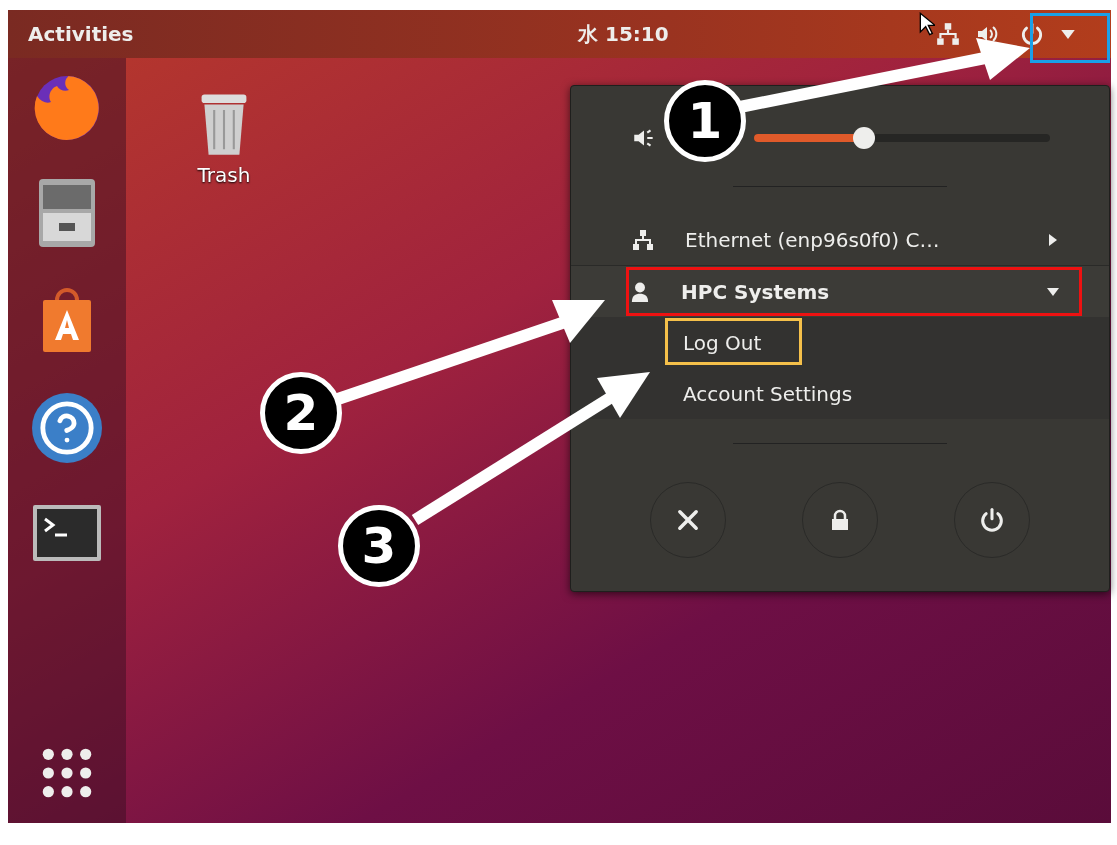 Image resolution: width=1117 pixels, height=845 pixels. What do you see at coordinates (81, 34) in the screenshot?
I see `activities-button: Activities` at bounding box center [81, 34].